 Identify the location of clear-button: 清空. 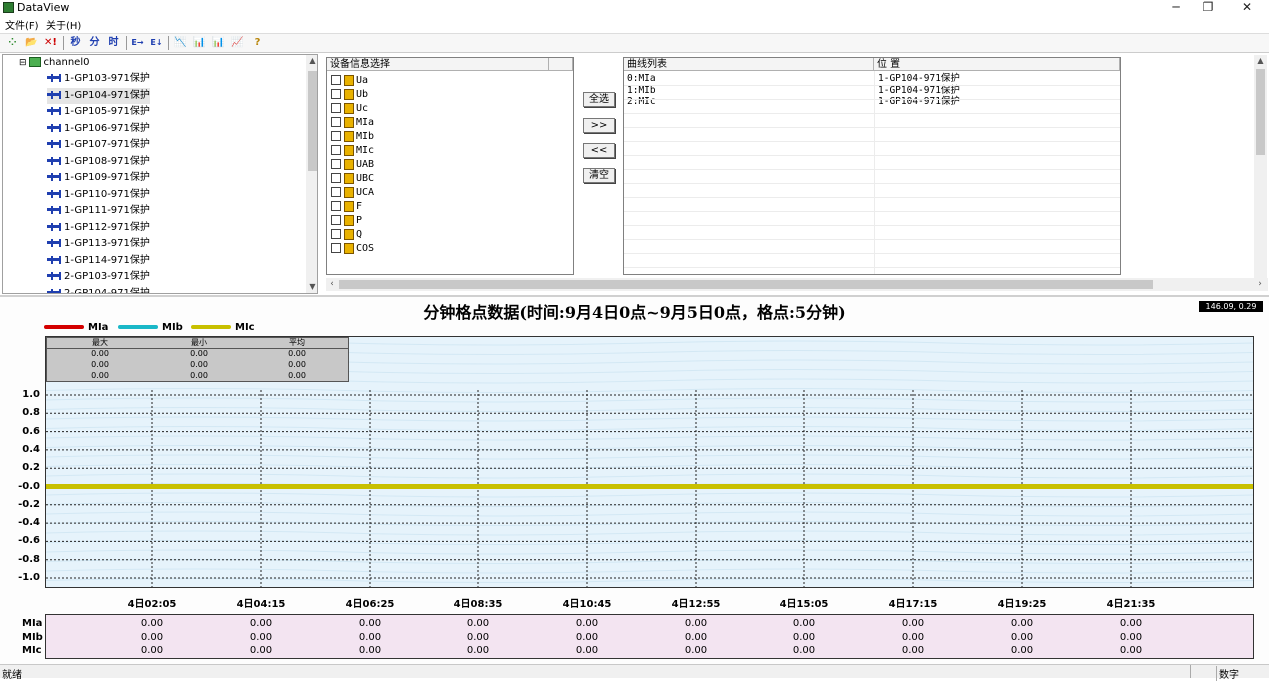
(599, 175).